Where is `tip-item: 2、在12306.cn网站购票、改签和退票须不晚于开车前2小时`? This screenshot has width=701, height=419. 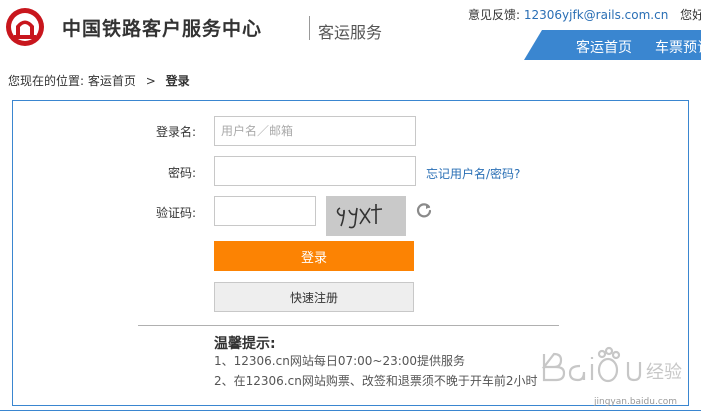
tip-item: 2、在12306.cn网站购票、改签和退票须不晚于开车前2小时 is located at coordinates (376, 381).